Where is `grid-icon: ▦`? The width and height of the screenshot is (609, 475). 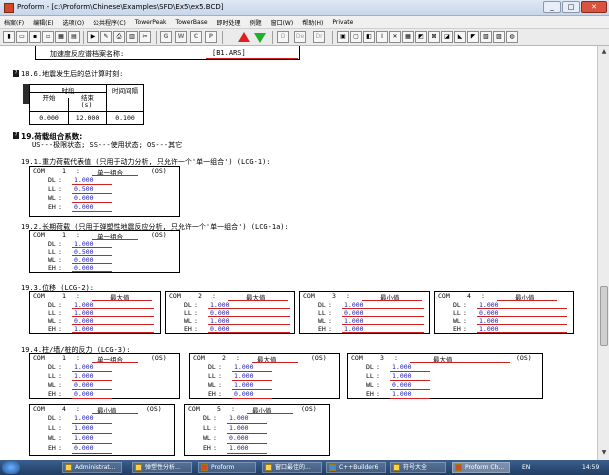 grid-icon: ▦ is located at coordinates (61, 37).